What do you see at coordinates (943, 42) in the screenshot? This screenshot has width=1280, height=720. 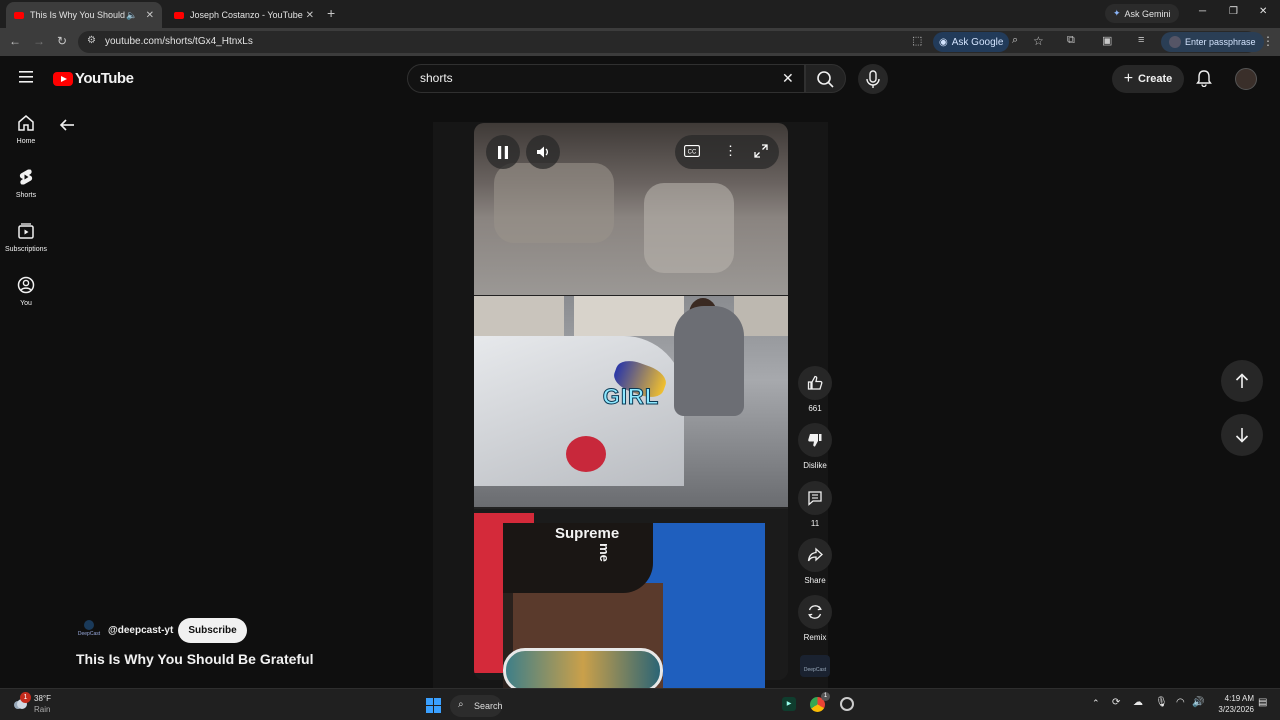 I see `lens-icon: ◉` at bounding box center [943, 42].